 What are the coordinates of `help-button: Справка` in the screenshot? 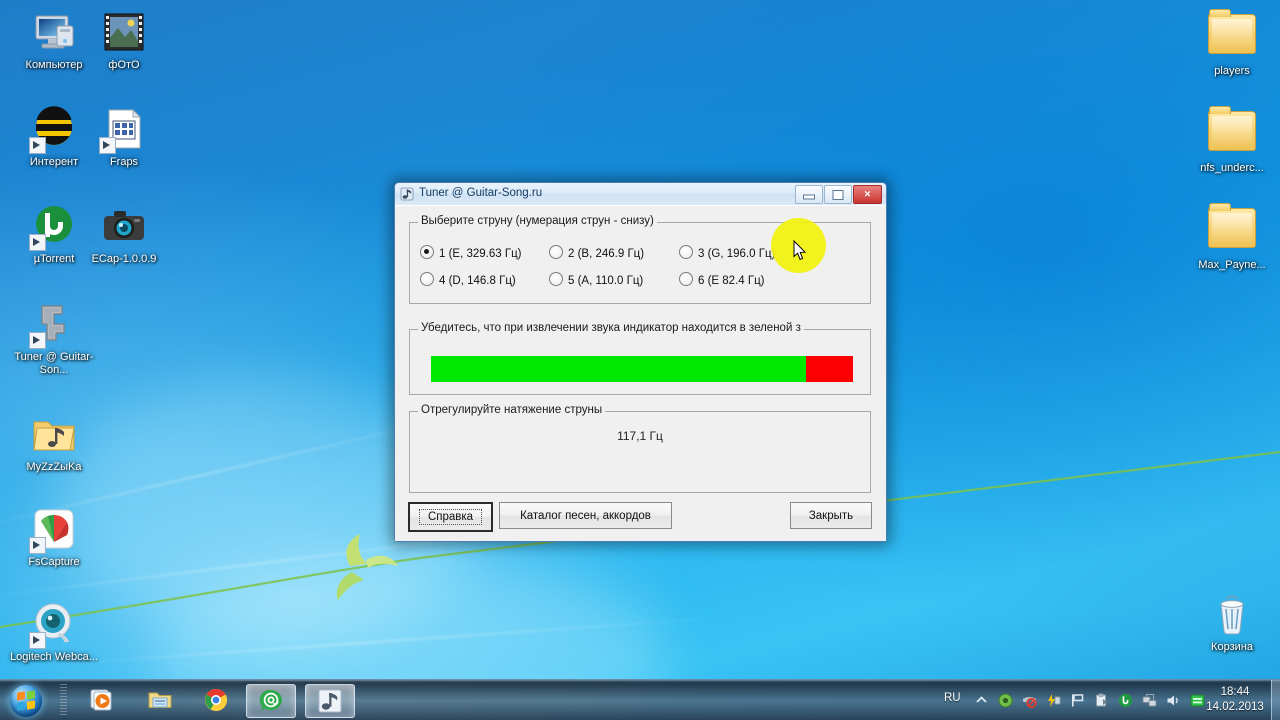 It's located at (450, 517).